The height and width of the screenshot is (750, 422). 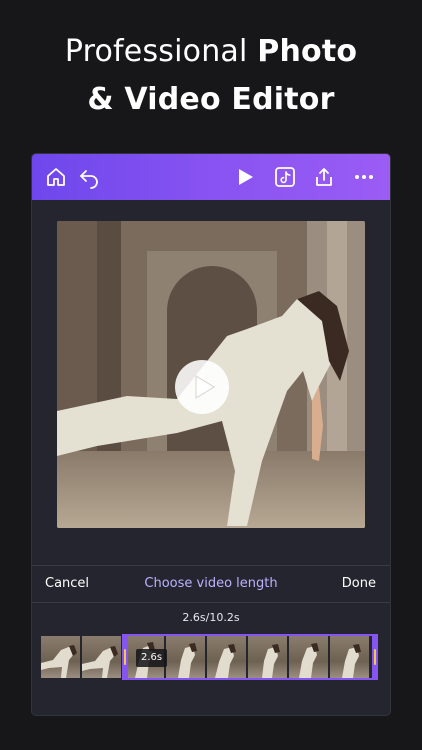 What do you see at coordinates (161, 51) in the screenshot?
I see `headline-light-text: Professional` at bounding box center [161, 51].